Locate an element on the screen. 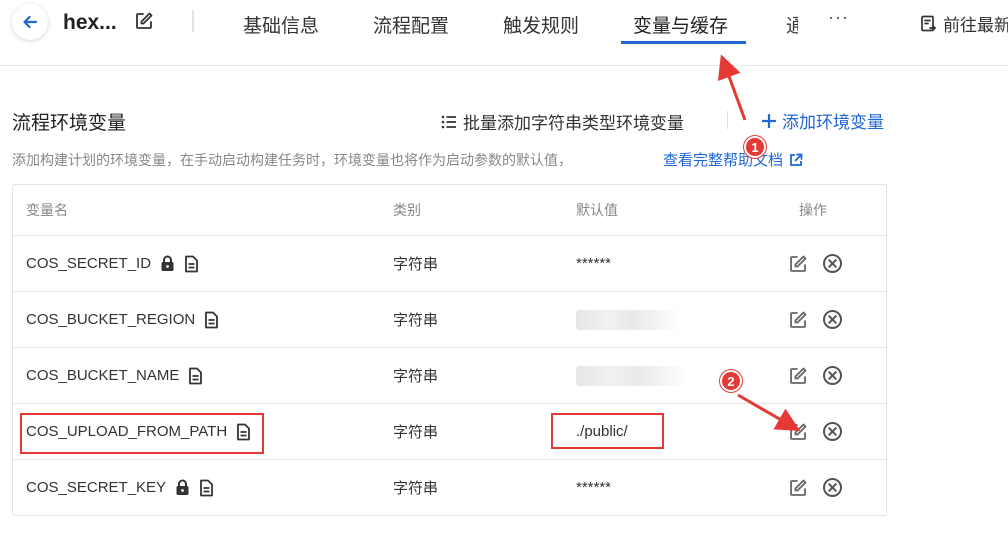 This screenshot has width=1008, height=538. tab-variables-cache: 变量与缓存 is located at coordinates (680, 24).